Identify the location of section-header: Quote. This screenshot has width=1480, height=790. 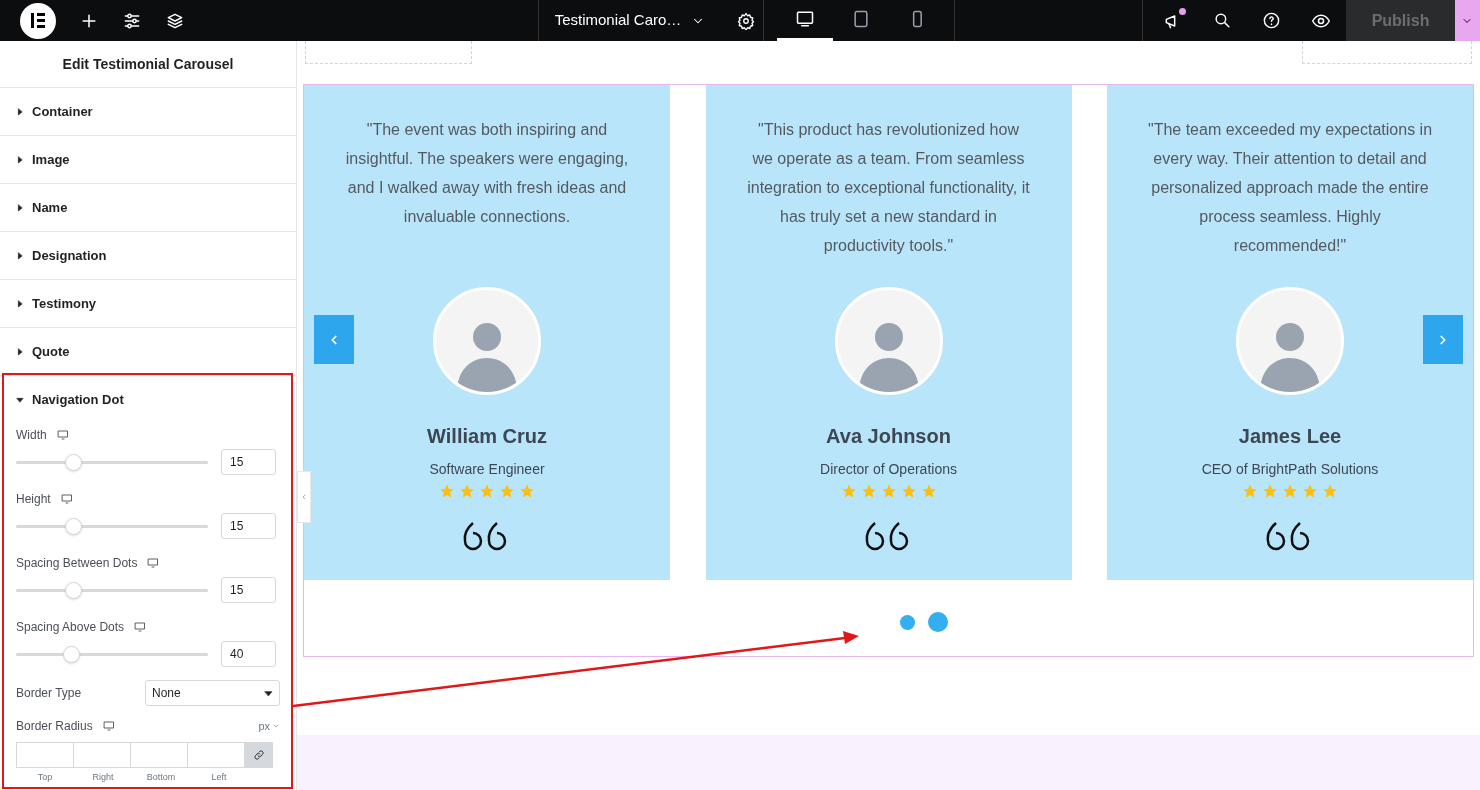
(148, 352).